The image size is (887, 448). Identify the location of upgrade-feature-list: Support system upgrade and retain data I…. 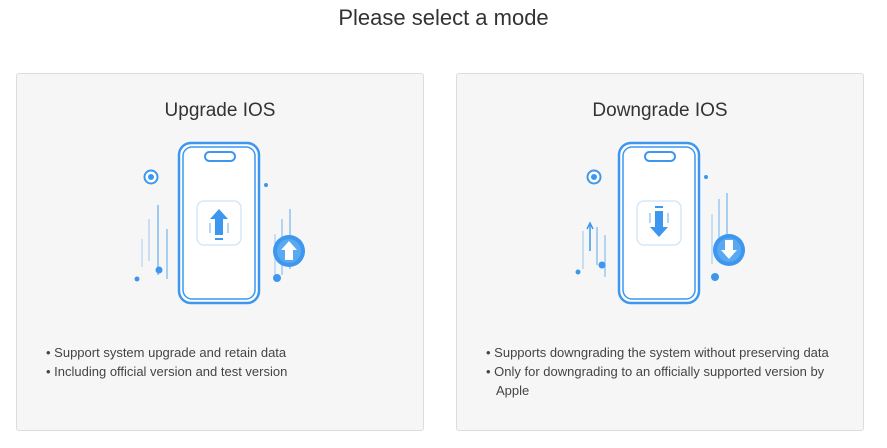
(221, 362).